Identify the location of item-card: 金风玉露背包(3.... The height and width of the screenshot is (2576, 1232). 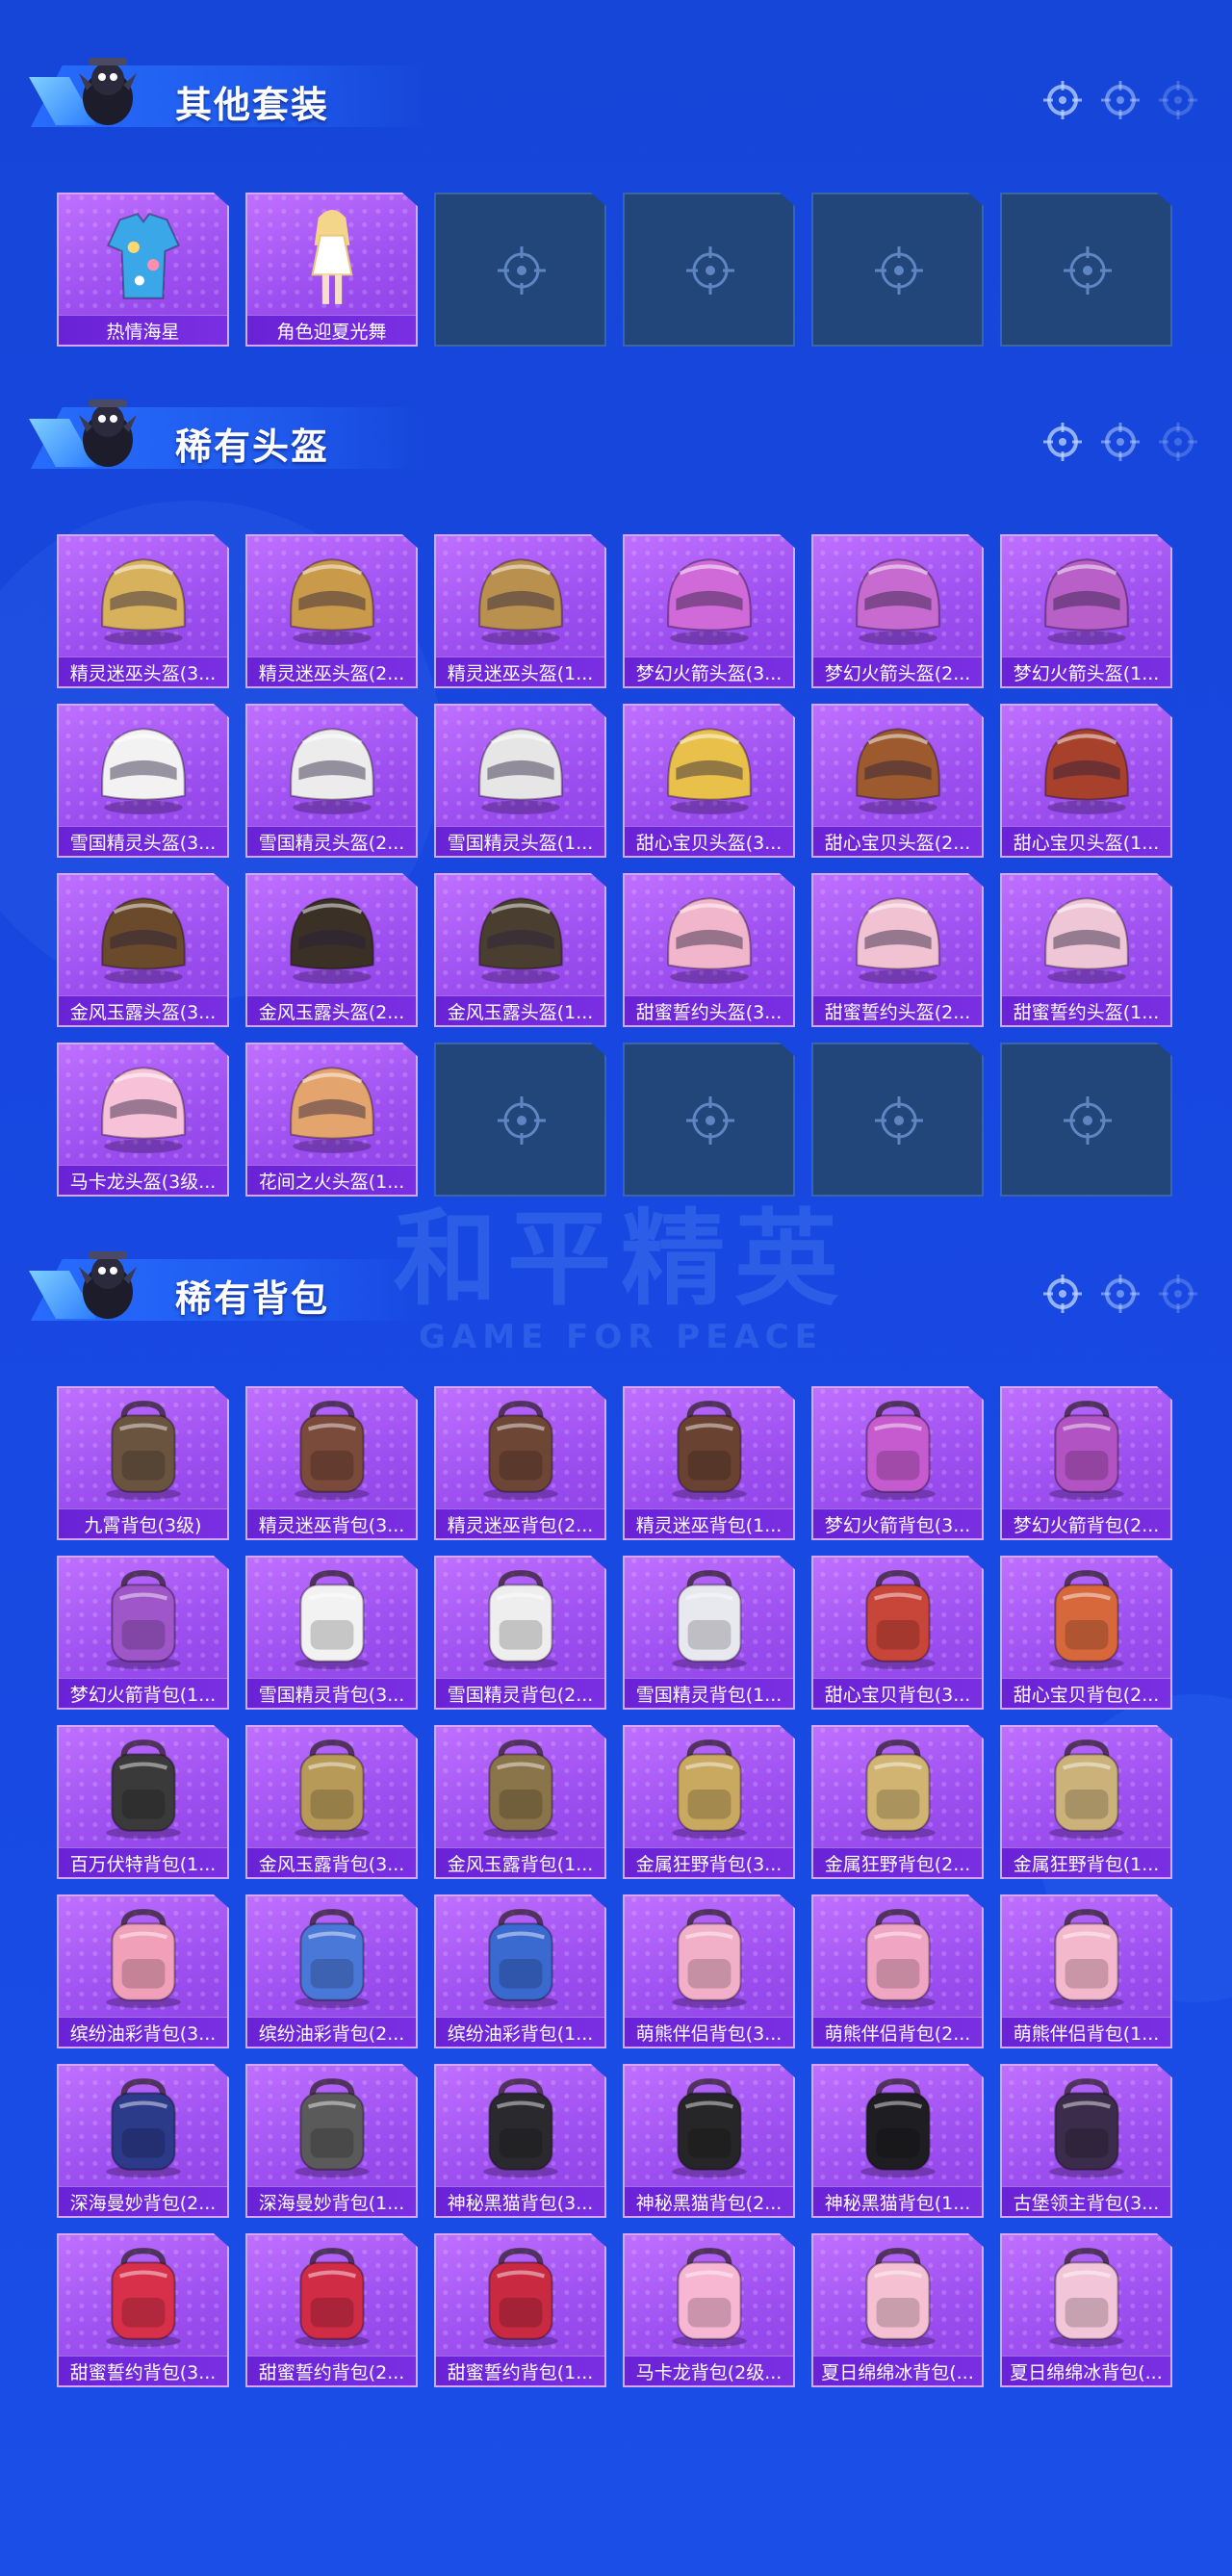
(331, 1802).